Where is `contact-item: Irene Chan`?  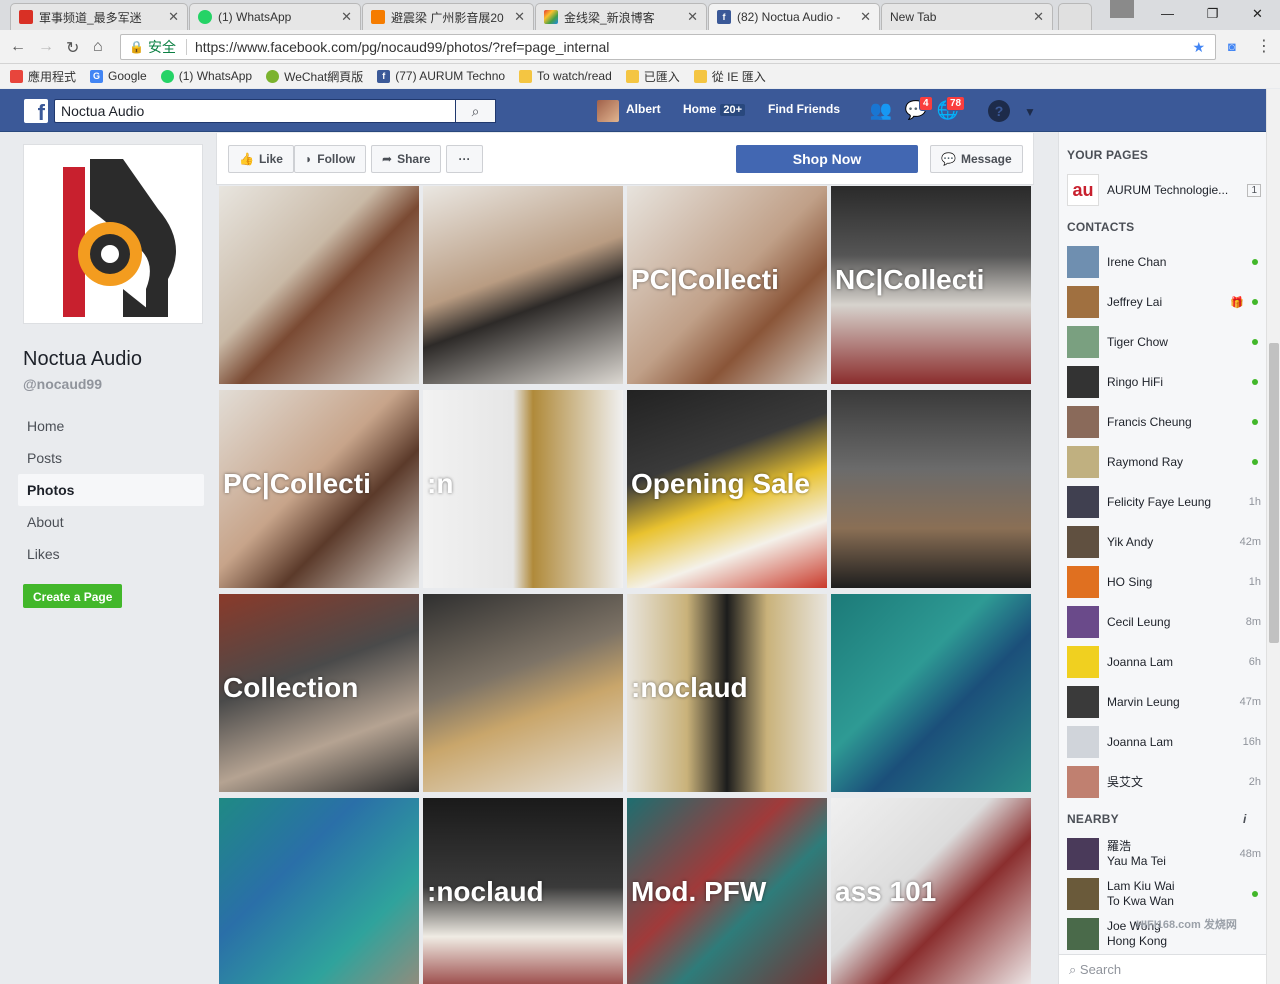
contact-item: Irene Chan is located at coordinates (1164, 262).